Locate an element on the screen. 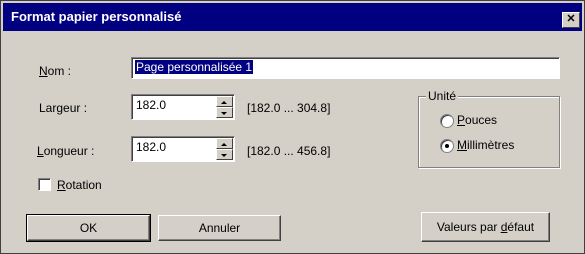 Image resolution: width=585 pixels, height=254 pixels. length-label: Longueur : is located at coordinates (65, 151).